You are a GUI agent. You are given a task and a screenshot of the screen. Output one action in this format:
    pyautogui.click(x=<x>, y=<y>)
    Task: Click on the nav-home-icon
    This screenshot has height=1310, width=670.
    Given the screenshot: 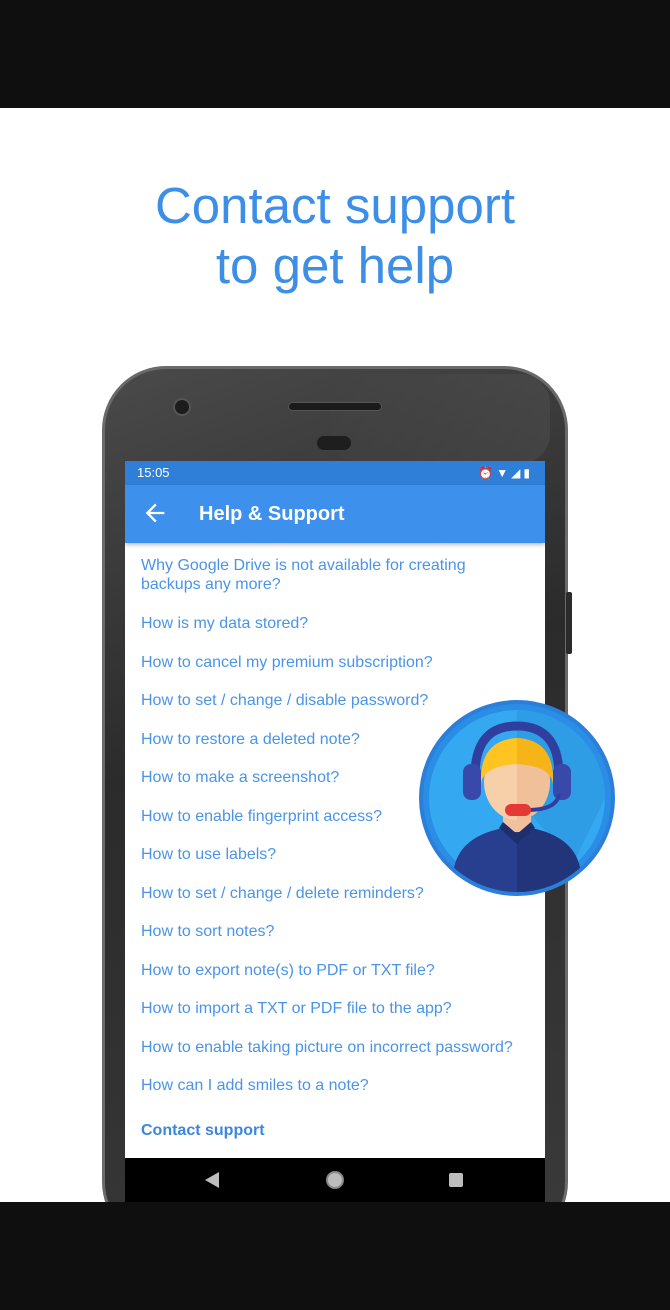 What is the action you would take?
    pyautogui.click(x=335, y=1180)
    